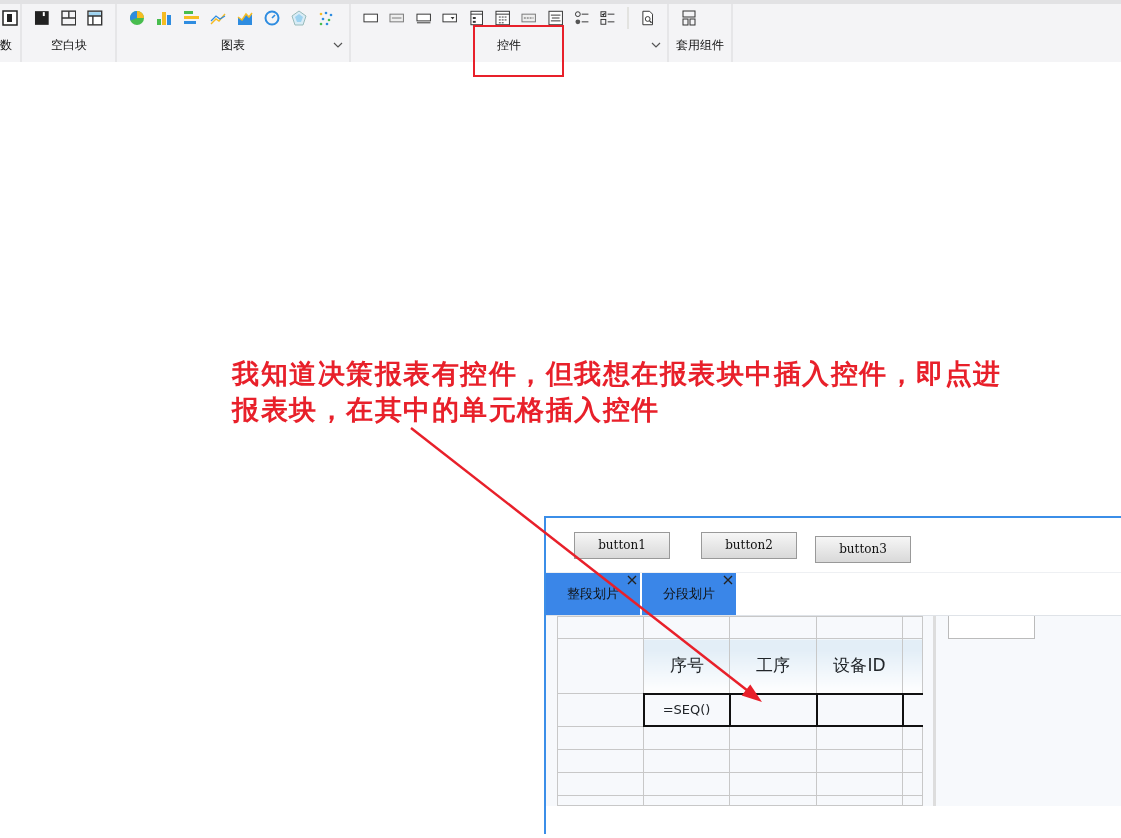  Describe the element at coordinates (859, 666) in the screenshot. I see `column-header: 设备ID` at that location.